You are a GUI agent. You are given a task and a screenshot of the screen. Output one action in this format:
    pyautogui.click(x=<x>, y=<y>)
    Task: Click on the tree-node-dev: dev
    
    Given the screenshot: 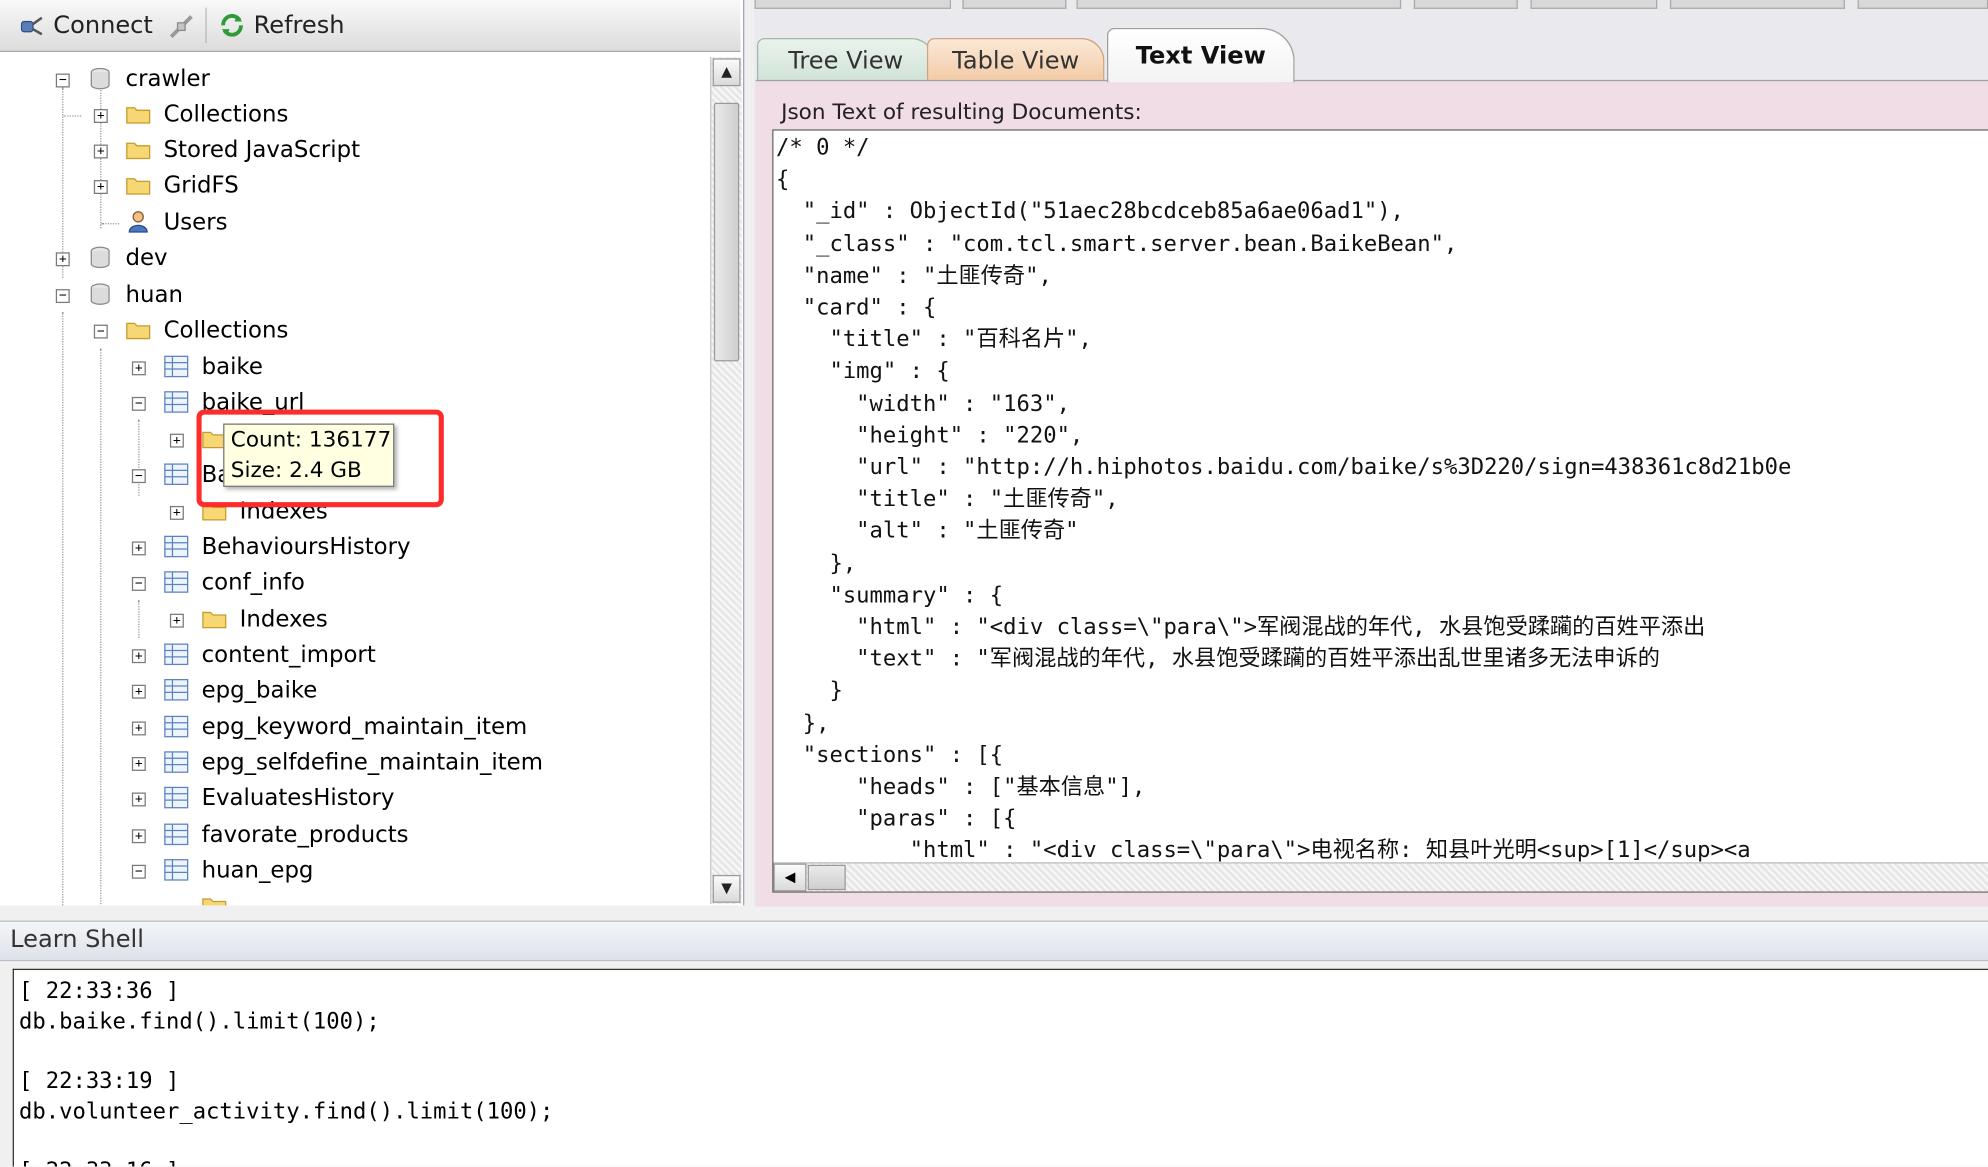 What is the action you would take?
    pyautogui.click(x=147, y=258)
    